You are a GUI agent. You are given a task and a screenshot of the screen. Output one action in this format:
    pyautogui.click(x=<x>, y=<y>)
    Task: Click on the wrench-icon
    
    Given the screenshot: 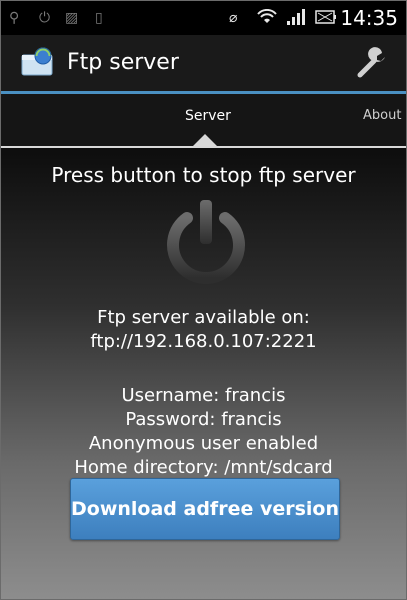 What is the action you would take?
    pyautogui.click(x=371, y=63)
    